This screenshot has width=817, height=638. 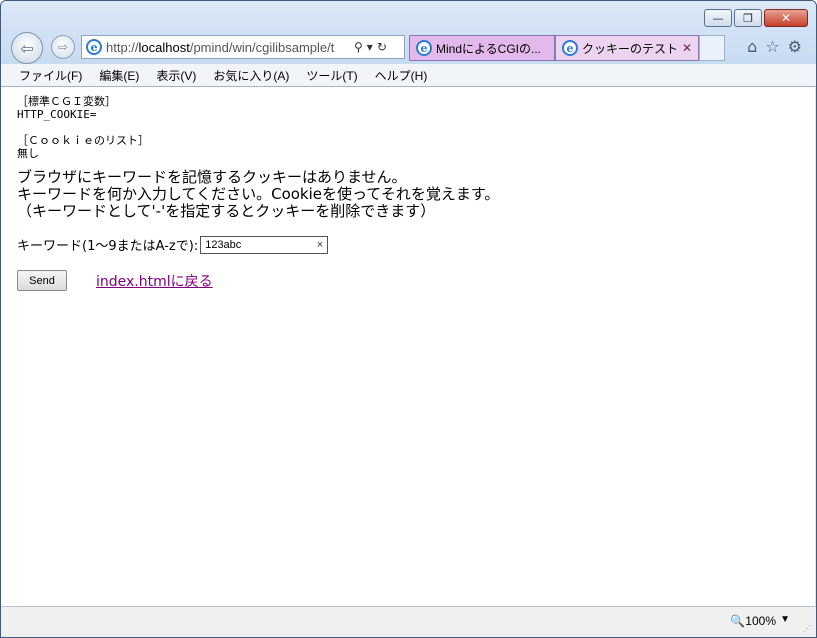 What do you see at coordinates (119, 75) in the screenshot?
I see `menu-edit: 編集(E)` at bounding box center [119, 75].